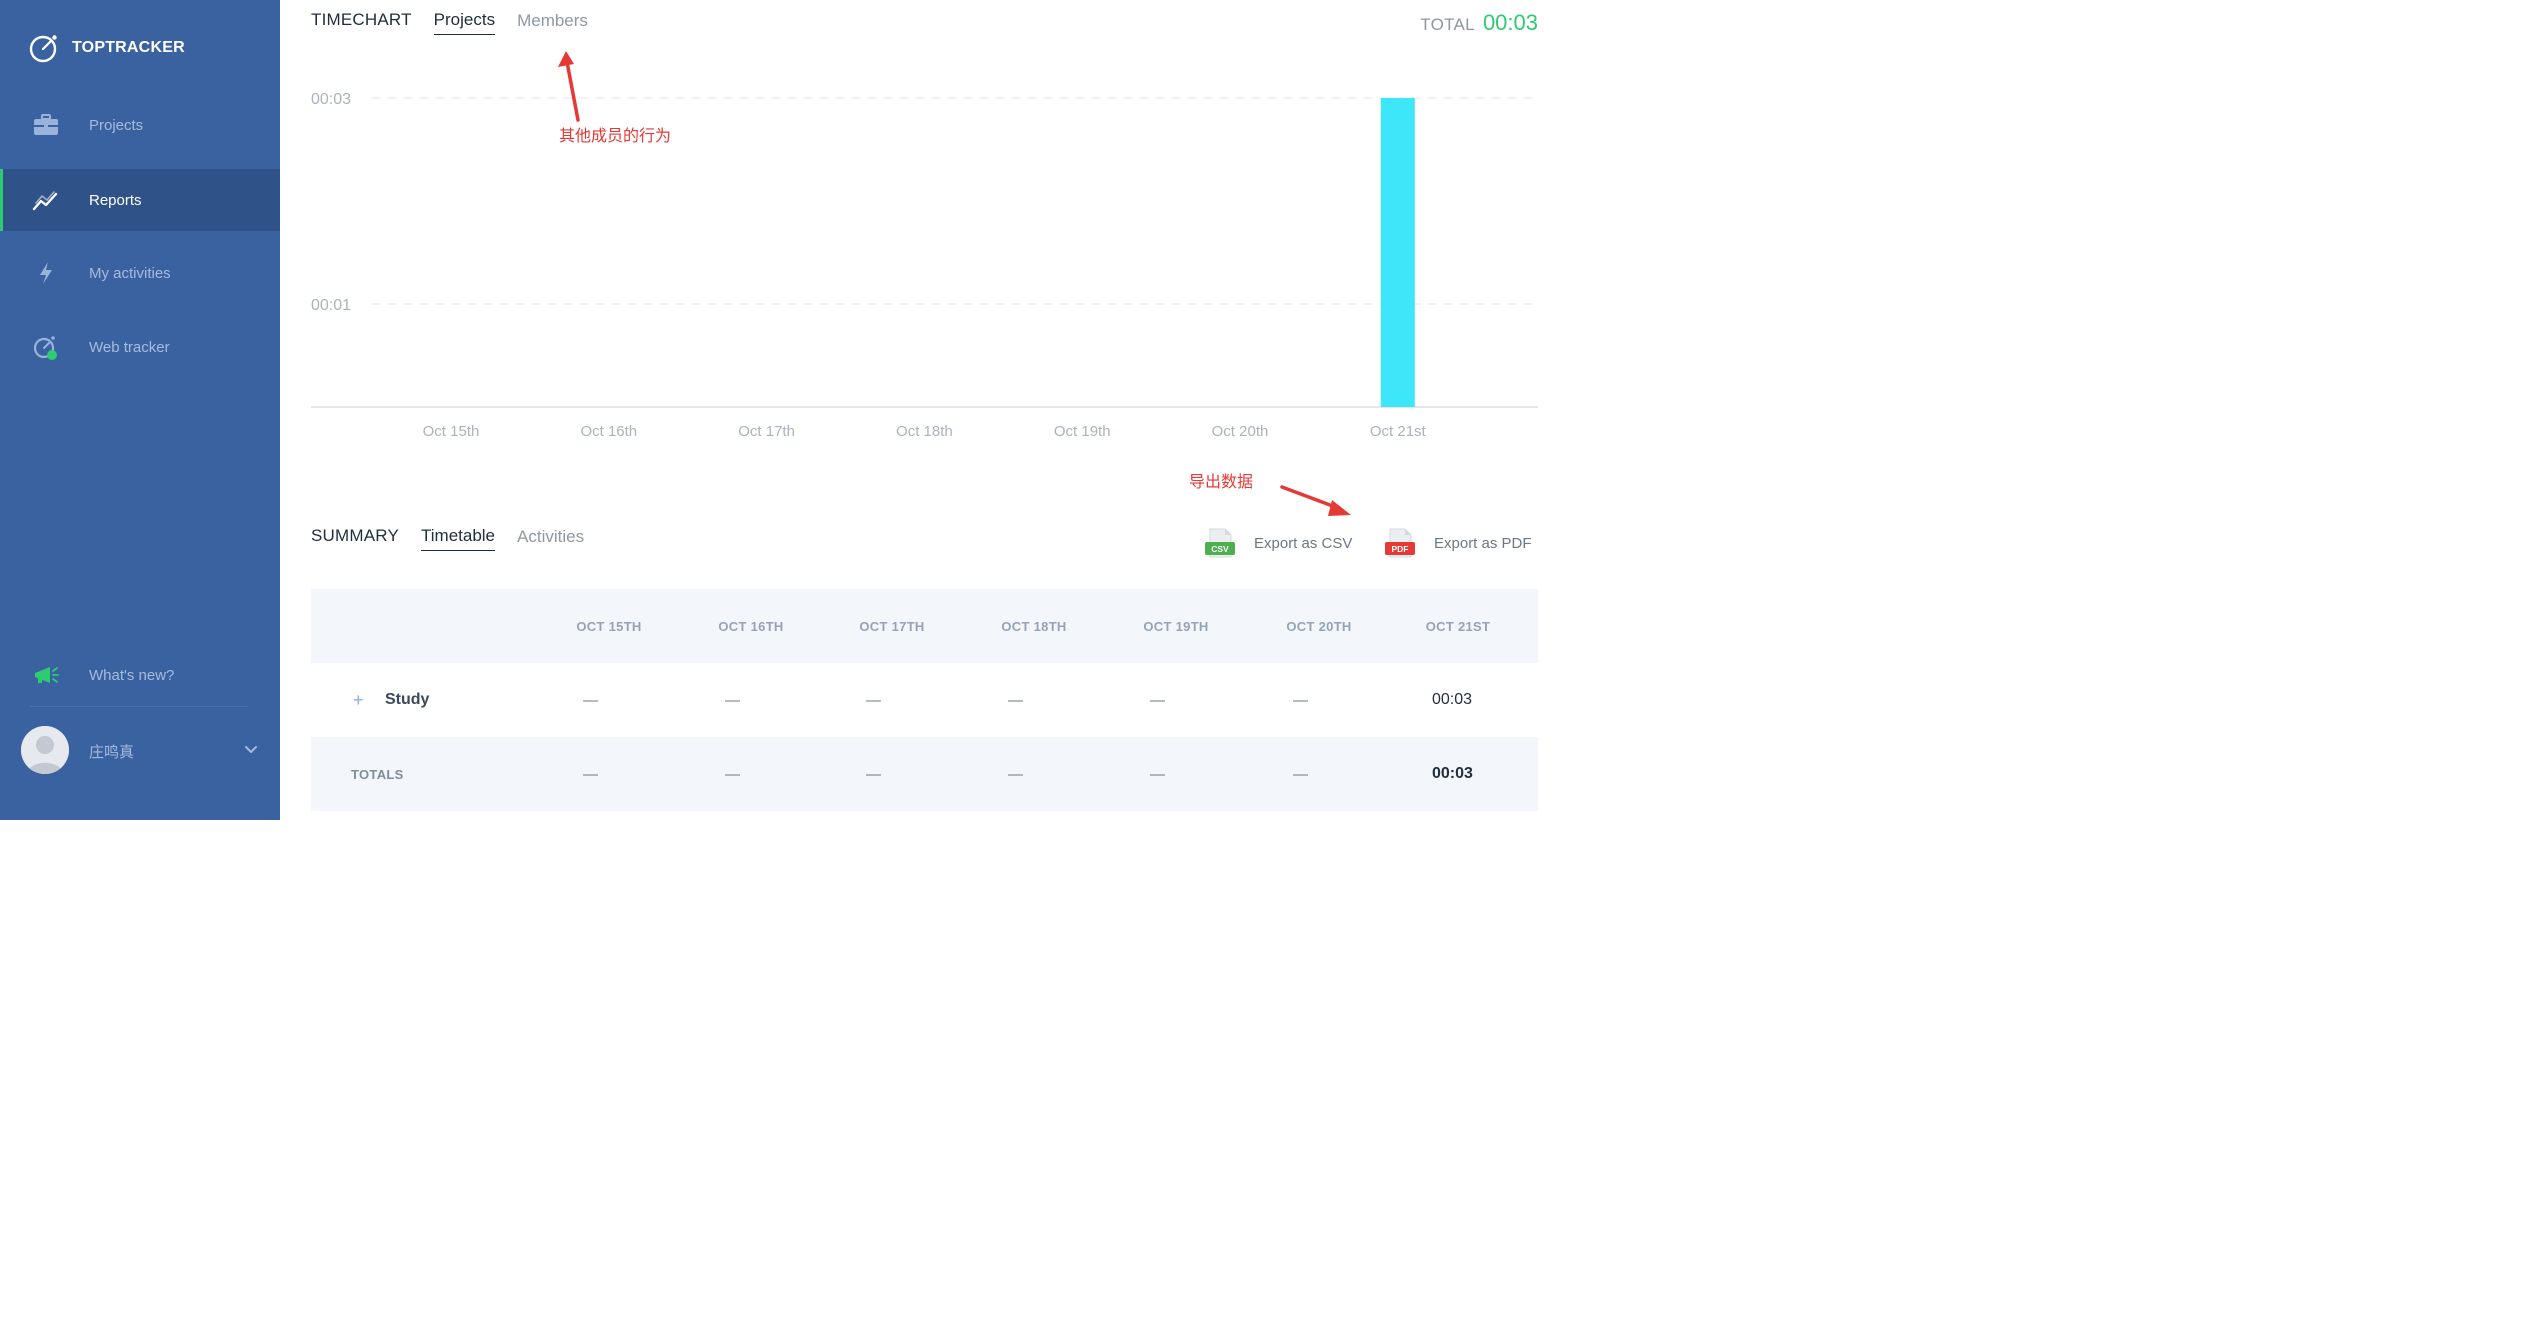  I want to click on sidebar-item-projects: Projects, so click(140, 125).